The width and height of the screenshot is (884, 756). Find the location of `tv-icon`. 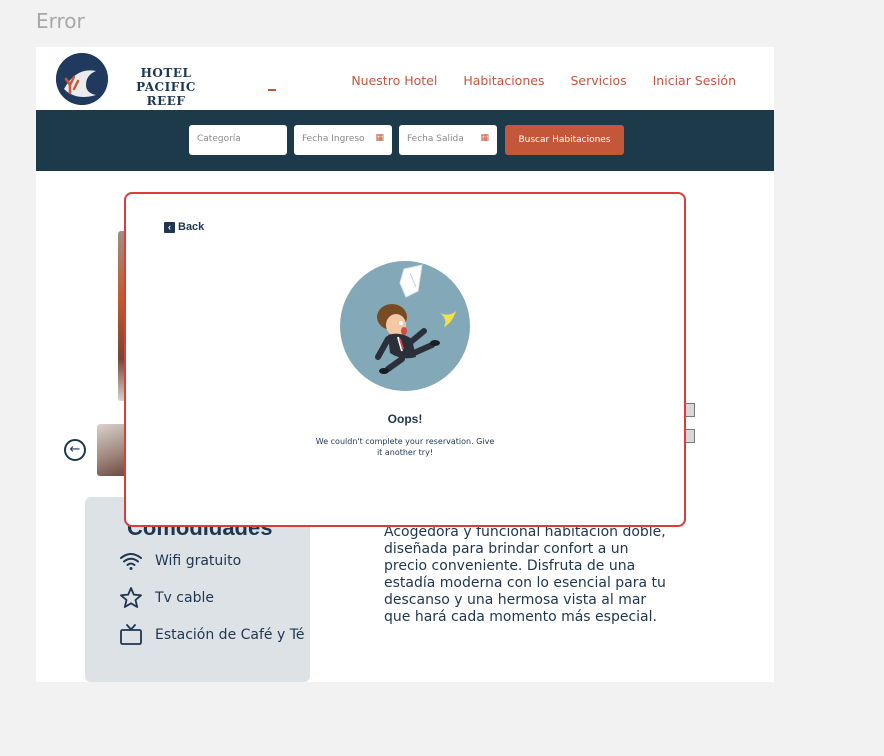

tv-icon is located at coordinates (131, 634).